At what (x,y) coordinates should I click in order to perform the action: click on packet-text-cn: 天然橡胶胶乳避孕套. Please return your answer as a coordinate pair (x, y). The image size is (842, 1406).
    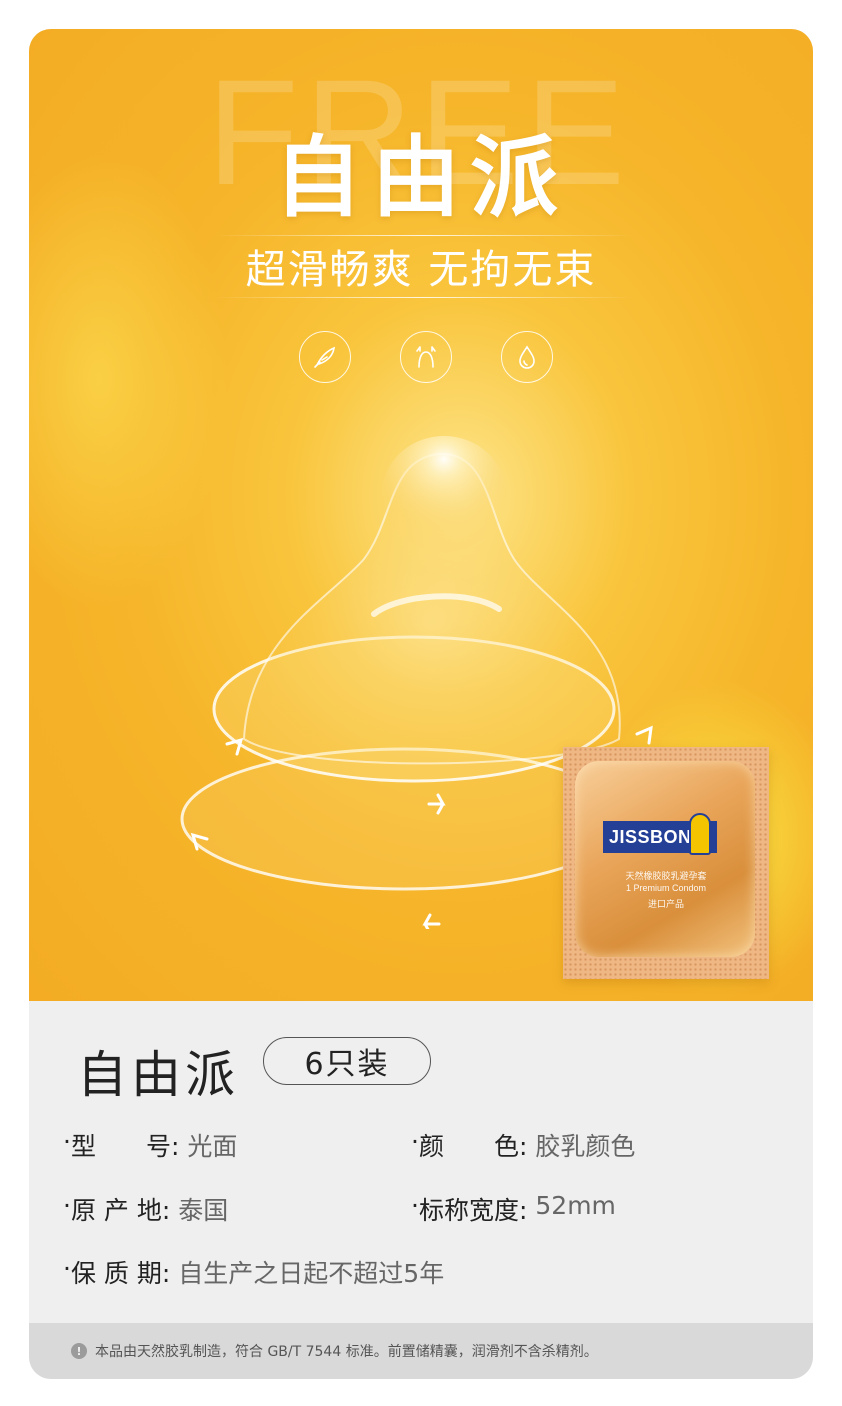
    Looking at the image, I should click on (666, 876).